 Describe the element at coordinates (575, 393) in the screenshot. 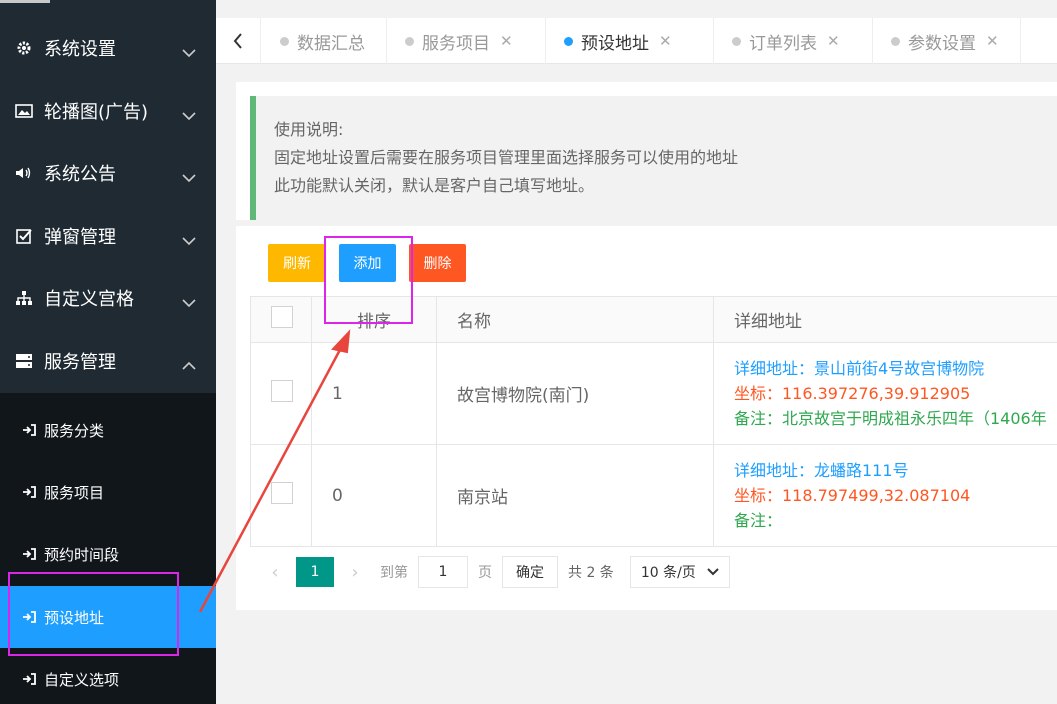

I see `name-cell: 故宫博物院(南门)` at that location.